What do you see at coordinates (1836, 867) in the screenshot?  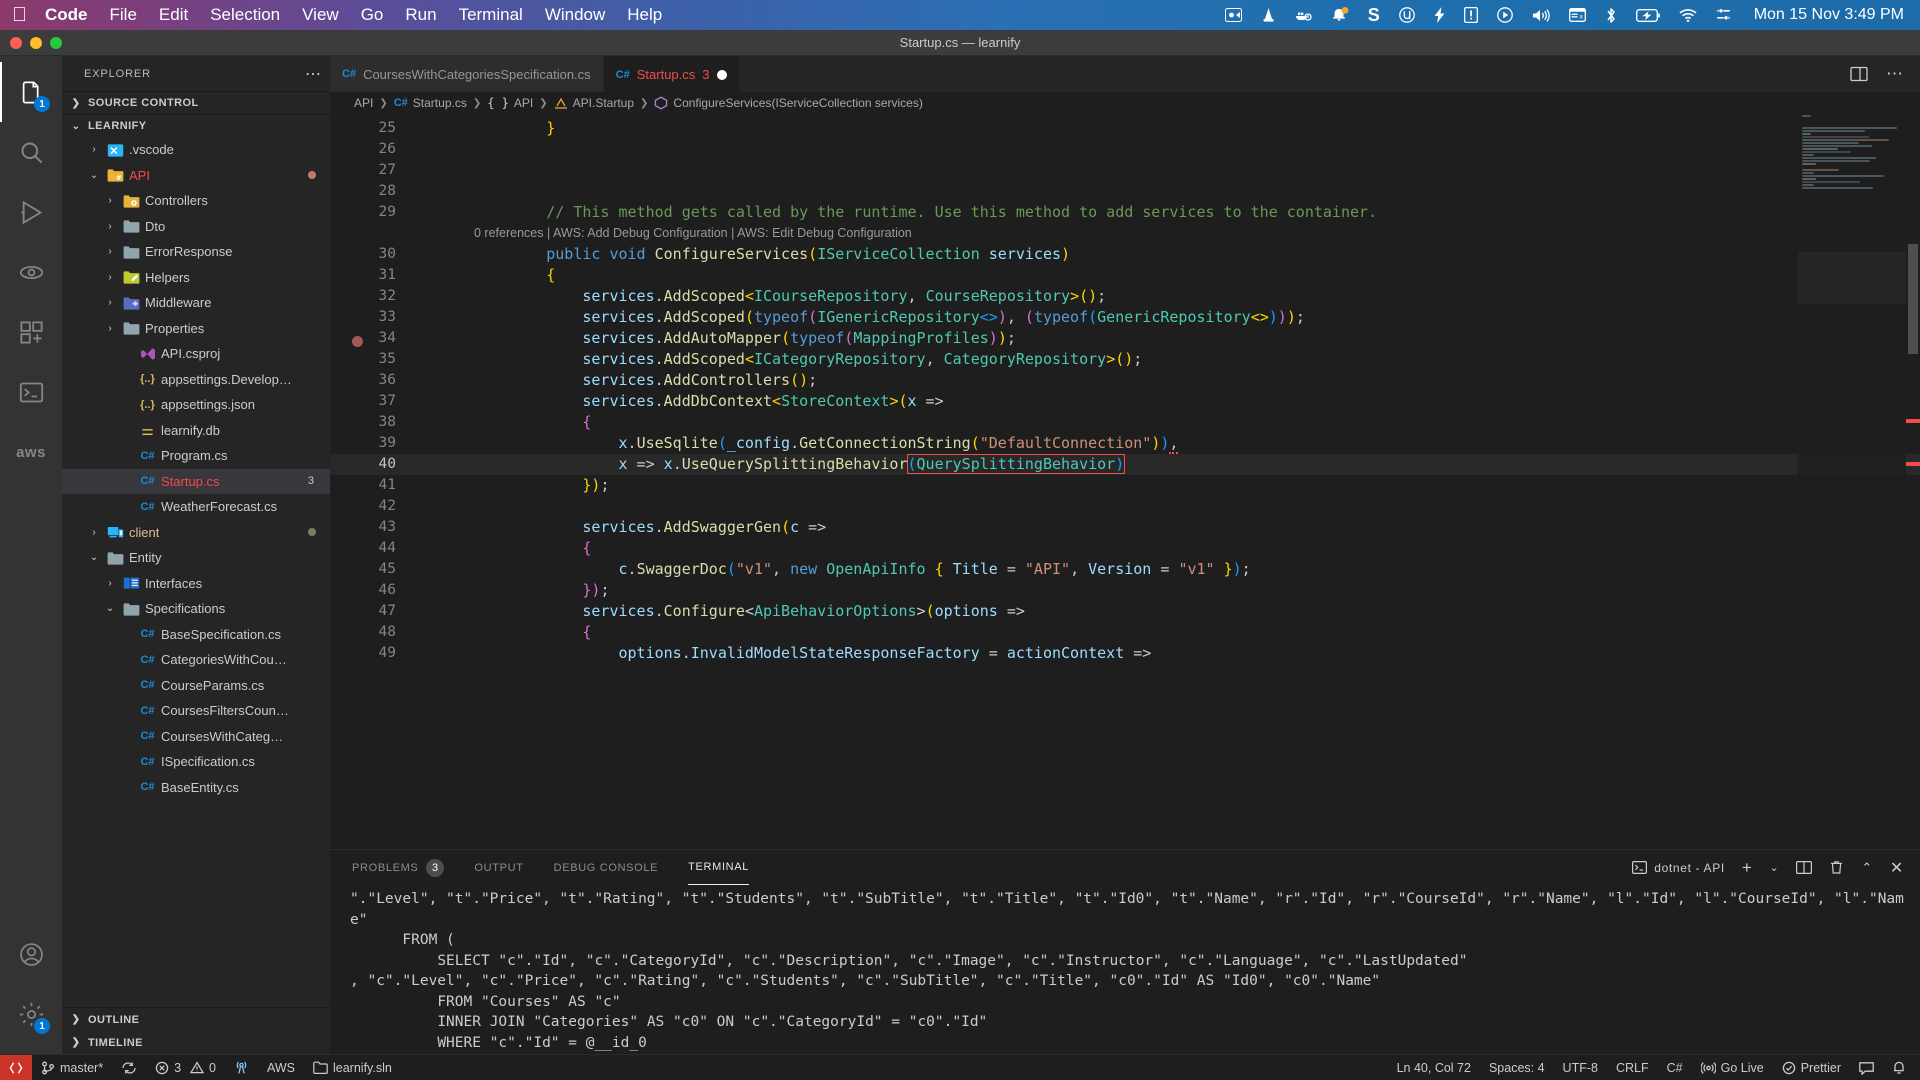 I see `kill-terminal-icon` at bounding box center [1836, 867].